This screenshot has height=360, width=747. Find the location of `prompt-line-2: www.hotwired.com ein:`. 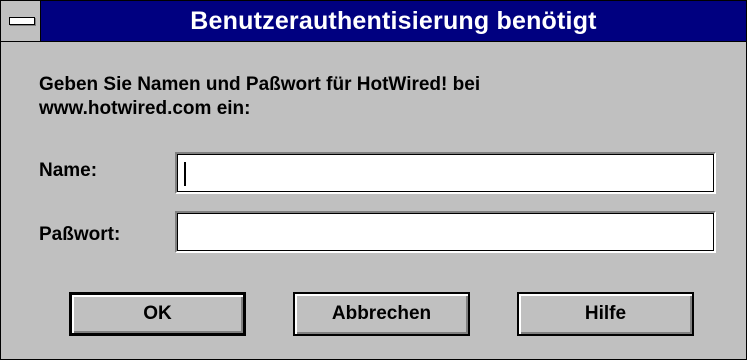

prompt-line-2: www.hotwired.com ein: is located at coordinates (145, 108).